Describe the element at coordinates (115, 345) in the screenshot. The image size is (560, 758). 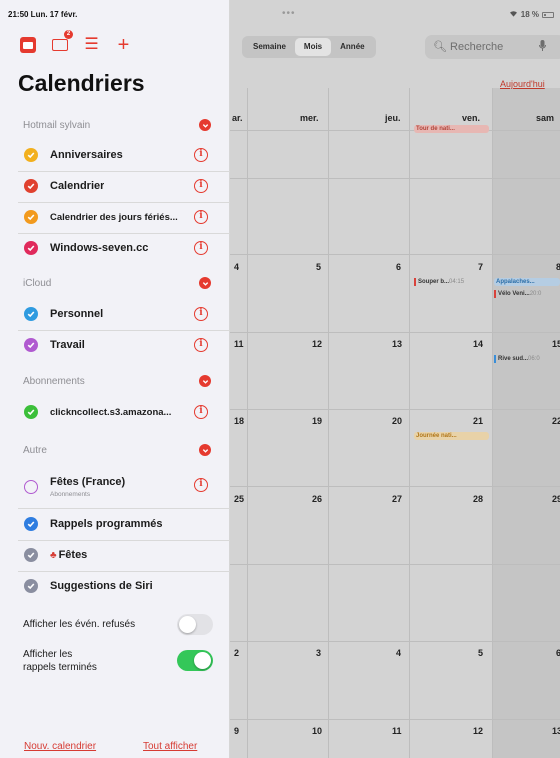
I see `calendar-row-travail: Travail i` at that location.